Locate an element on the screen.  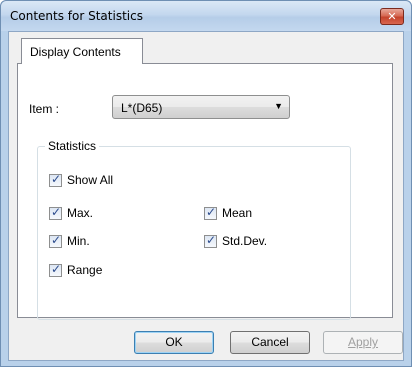
mean-checkbox: ✓ Mean is located at coordinates (228, 212).